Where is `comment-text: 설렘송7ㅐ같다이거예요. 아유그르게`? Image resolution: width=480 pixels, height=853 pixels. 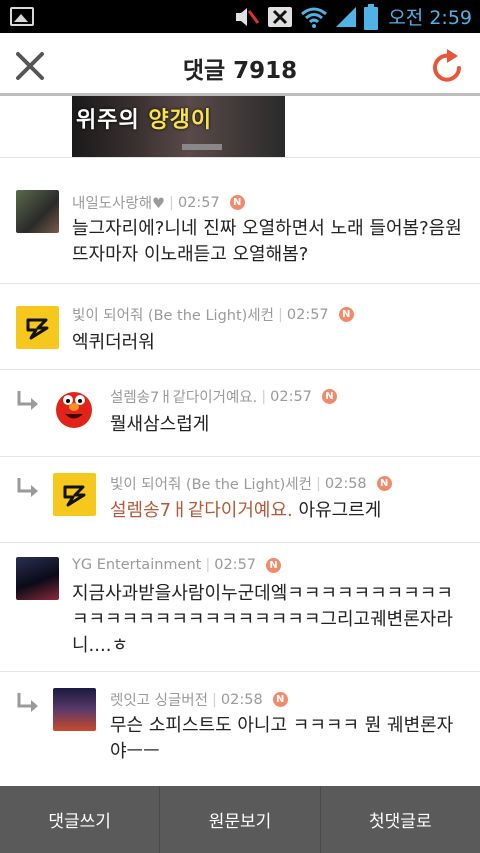
comment-text: 설렘송7ㅐ같다이거예요. 아유그르게 is located at coordinates (290, 511).